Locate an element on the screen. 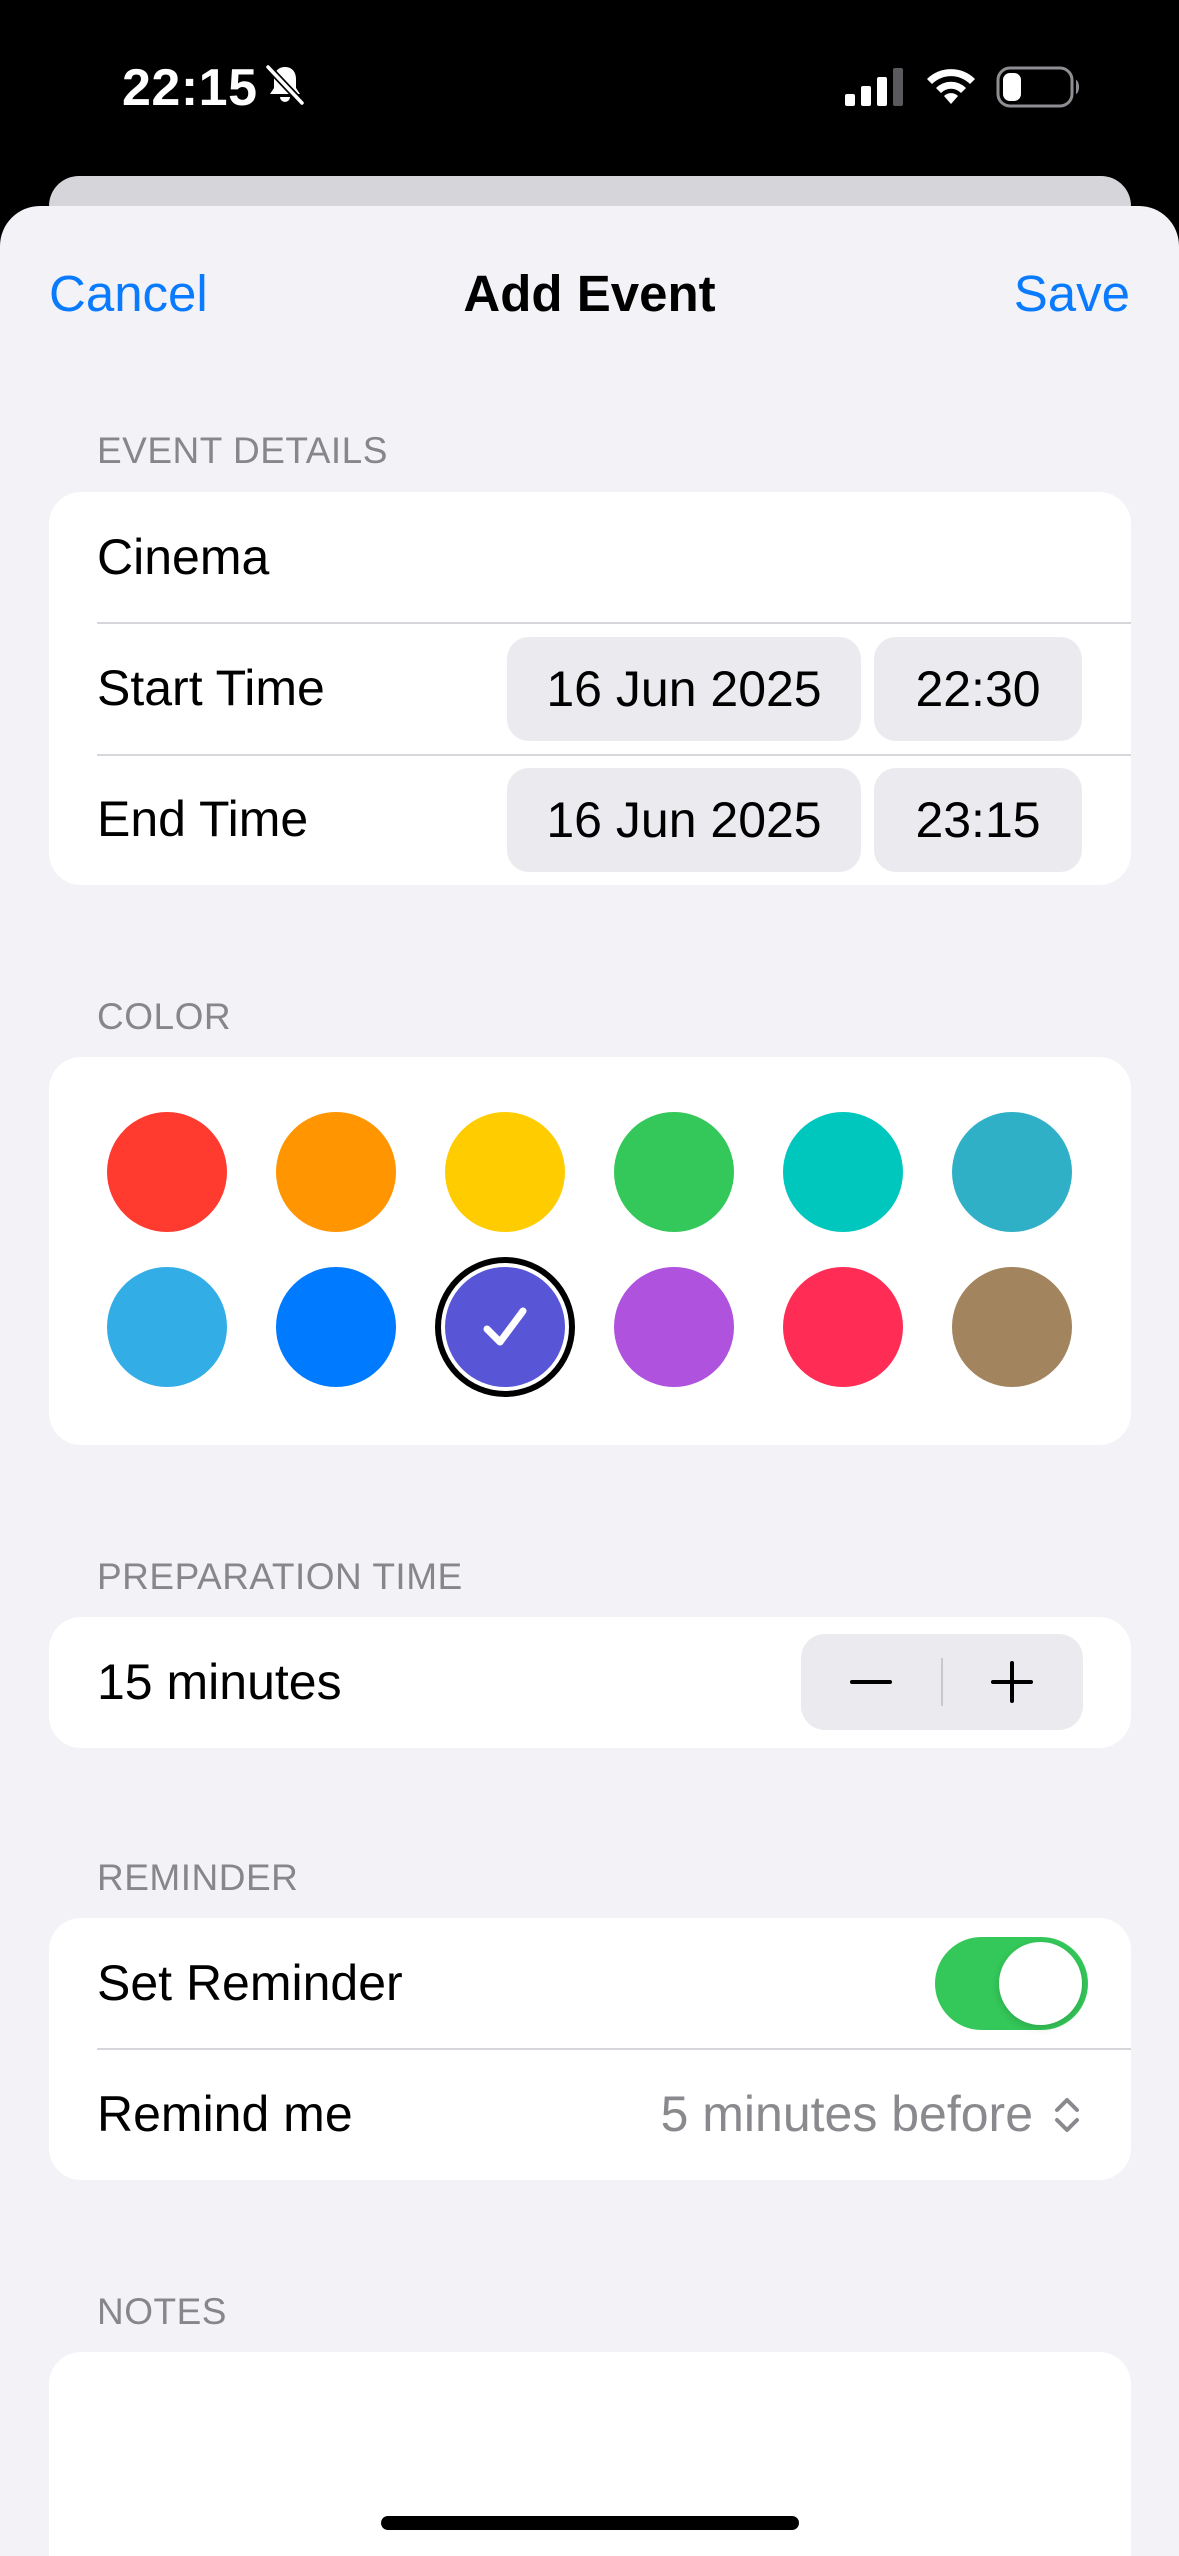 This screenshot has width=1179, height=2556. reminder-card: Set Reminder Remind me 5 minutes before is located at coordinates (590, 2049).